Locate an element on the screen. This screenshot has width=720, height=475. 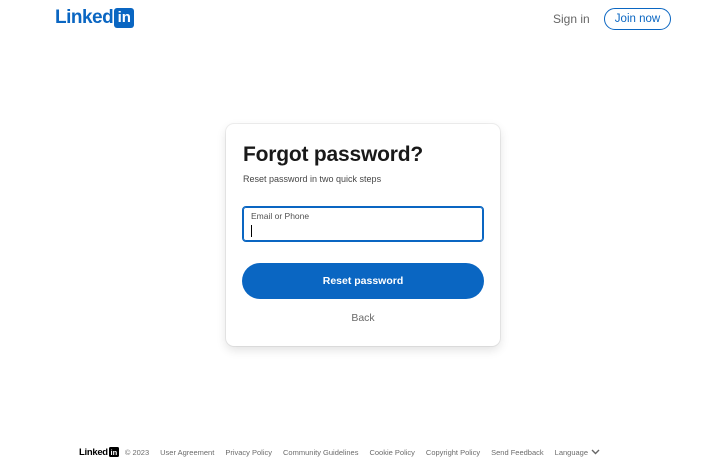
chevron-down-icon is located at coordinates (595, 452).